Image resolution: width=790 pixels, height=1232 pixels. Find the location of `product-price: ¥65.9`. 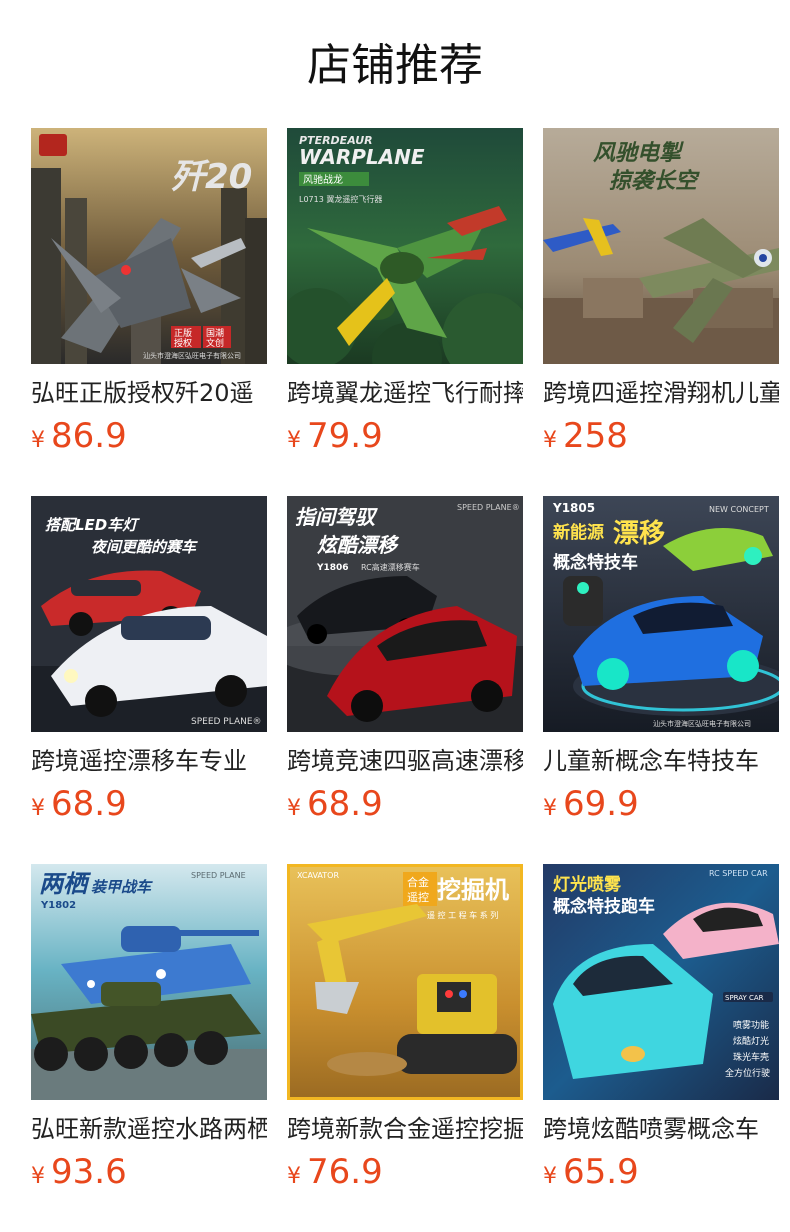

product-price: ¥65.9 is located at coordinates (591, 1172).